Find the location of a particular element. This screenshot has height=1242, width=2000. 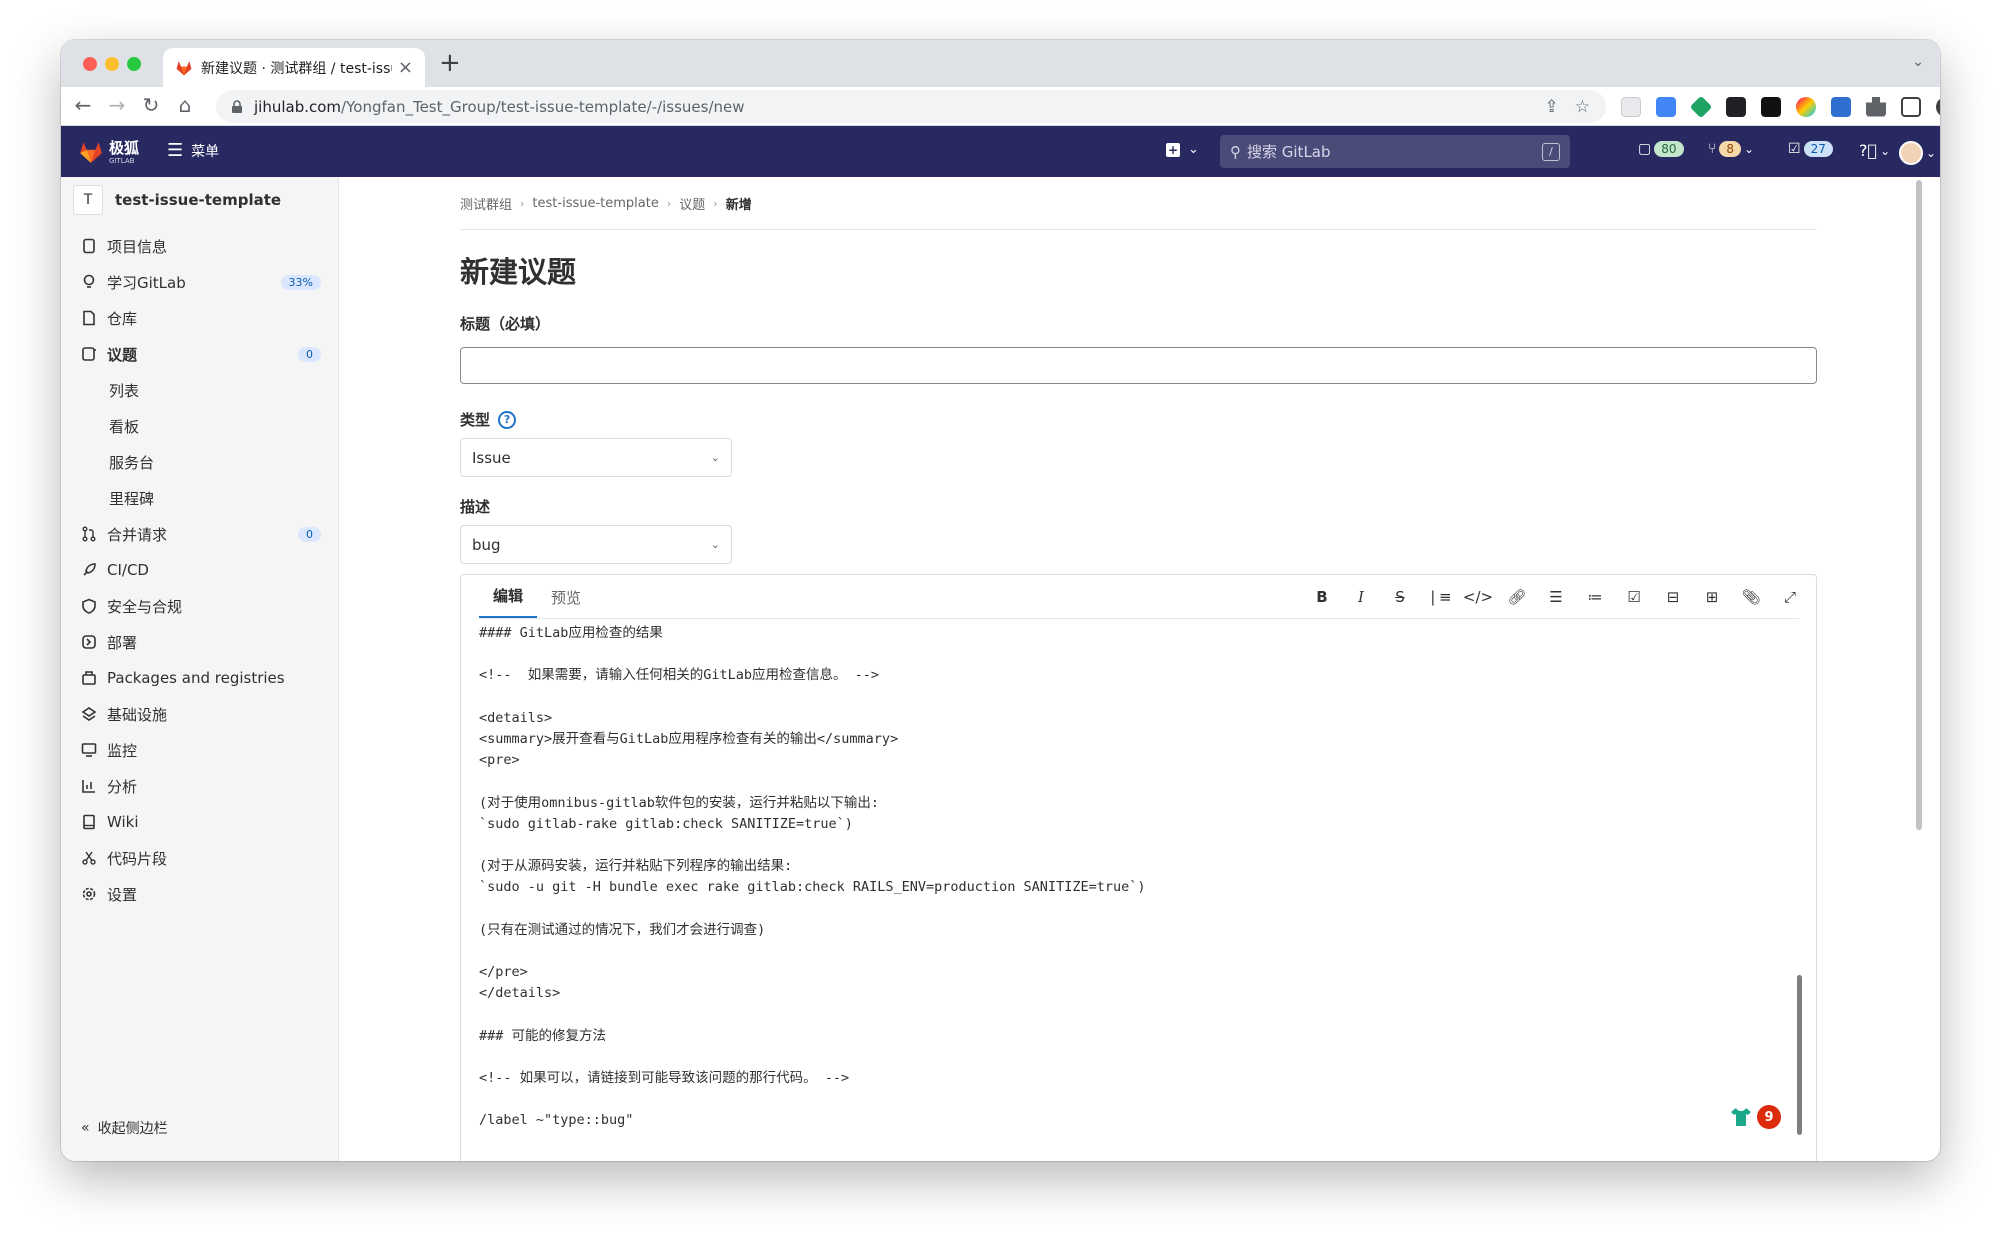

collapse-sidebar-button: « 收起侧边栏 is located at coordinates (124, 1128).